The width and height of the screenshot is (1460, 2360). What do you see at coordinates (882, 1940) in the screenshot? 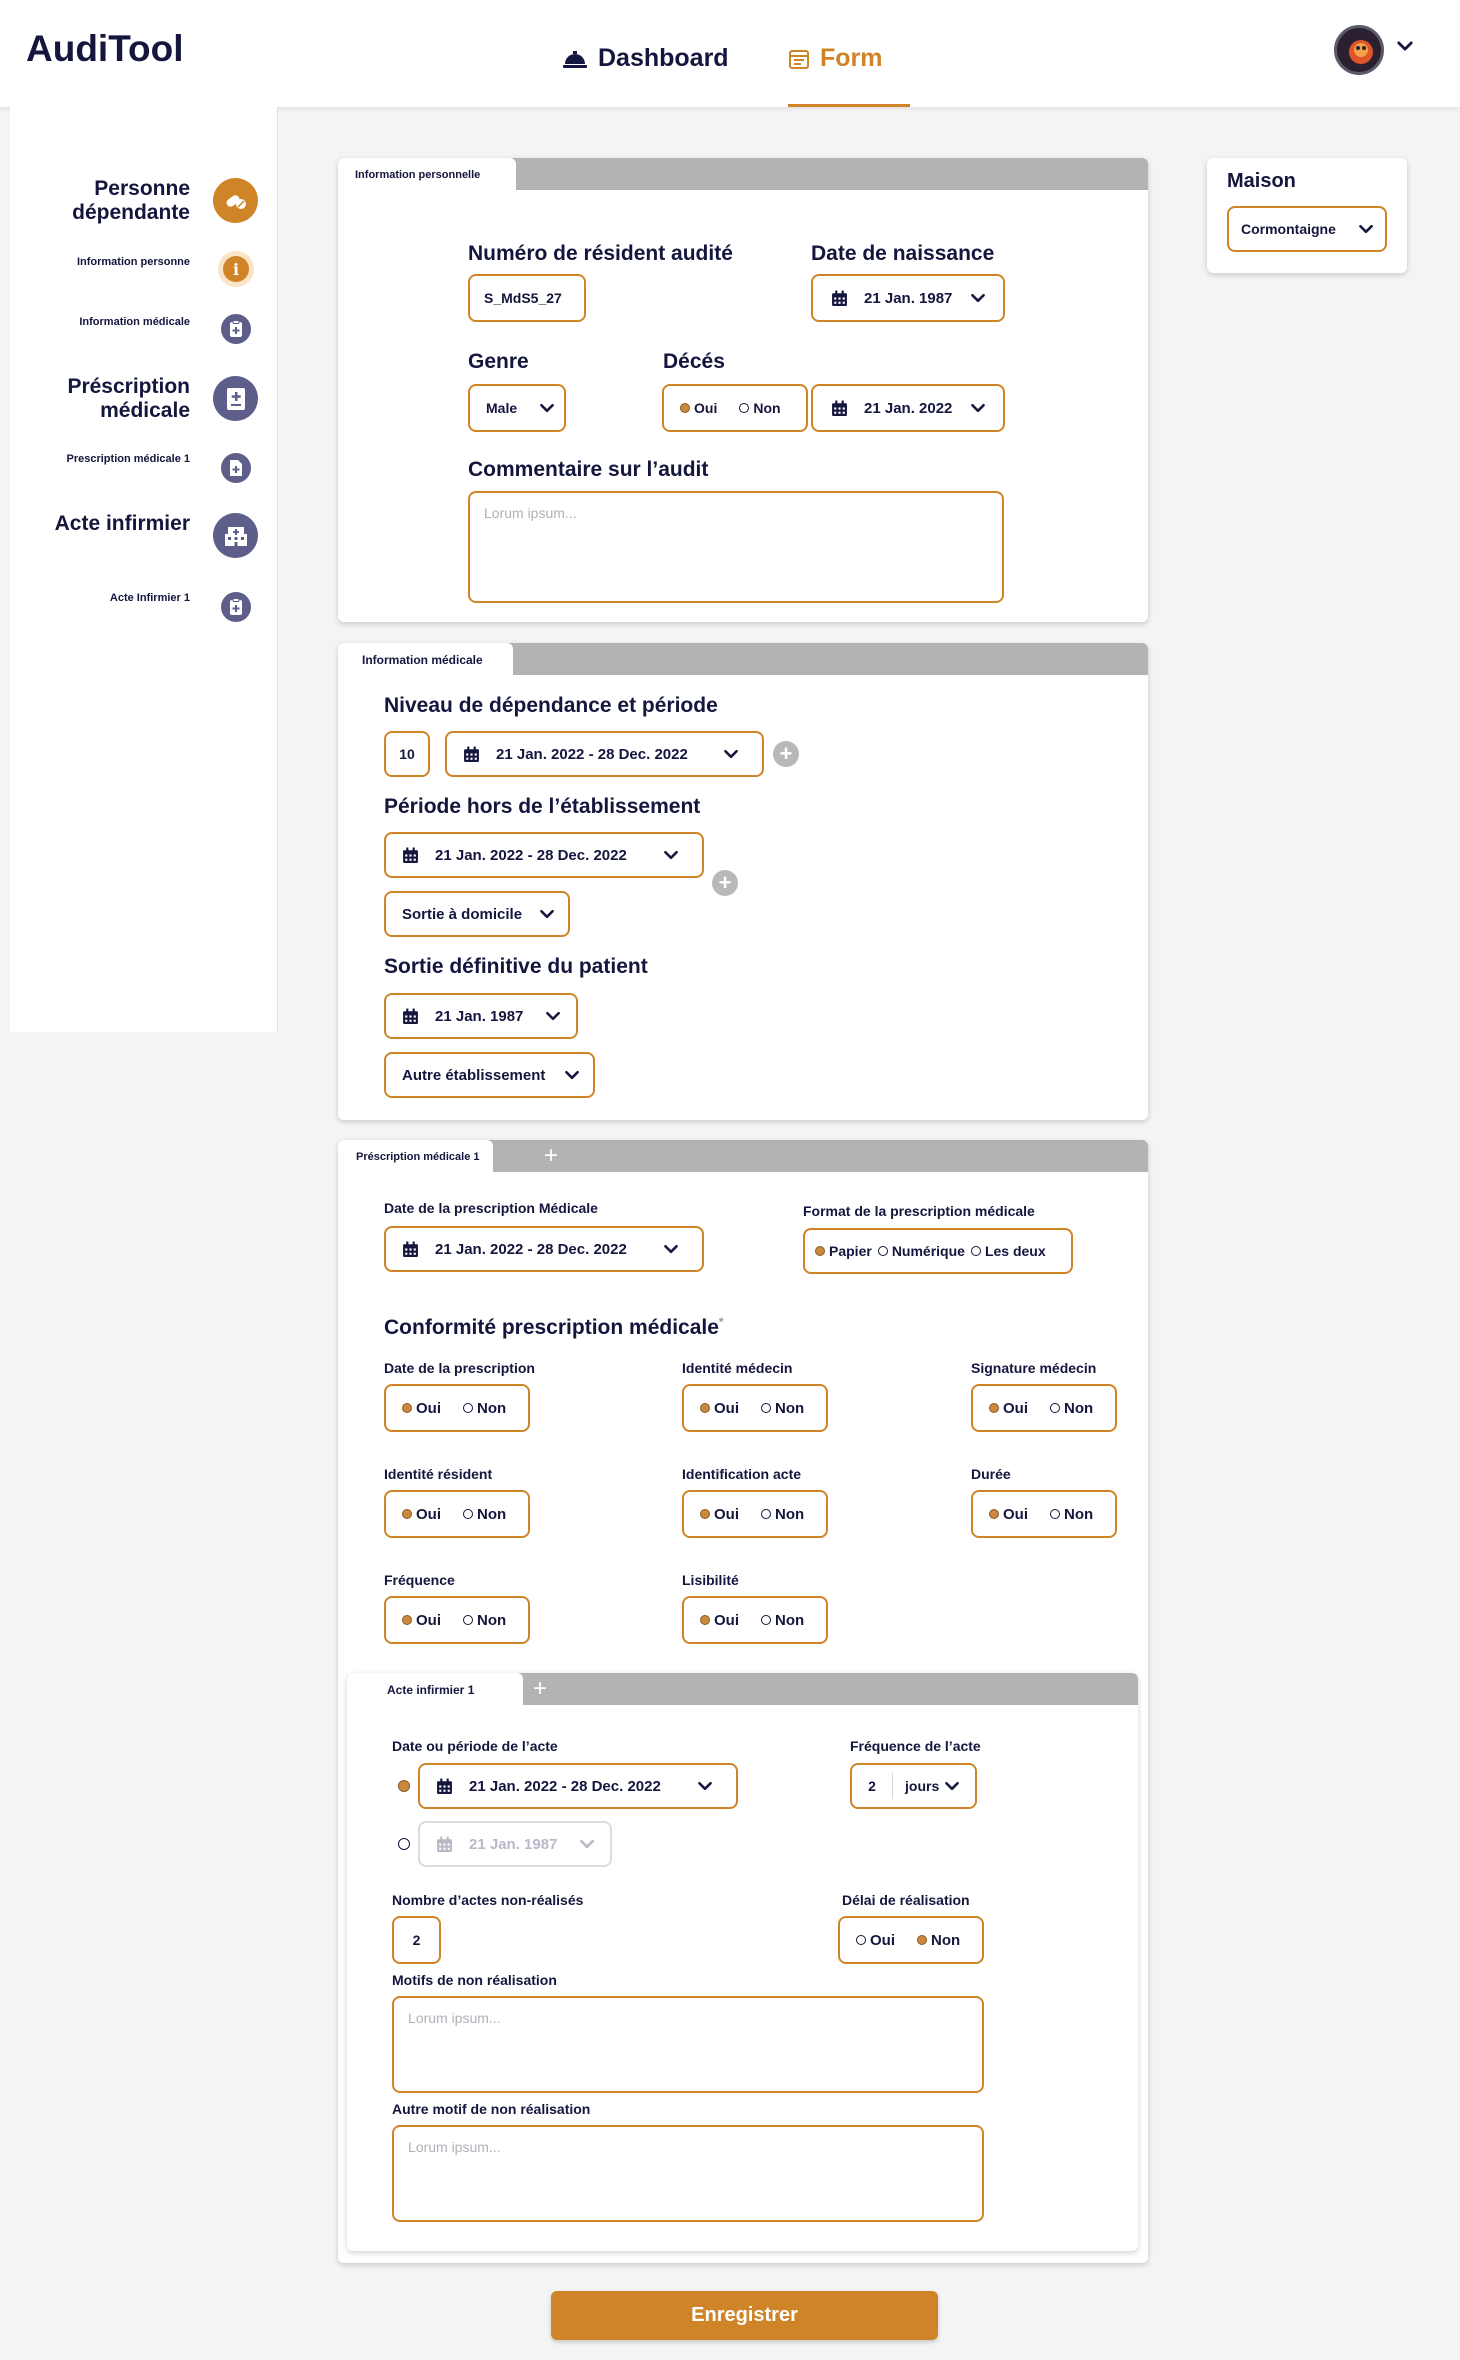
I see `delai-oui-label: Oui` at bounding box center [882, 1940].